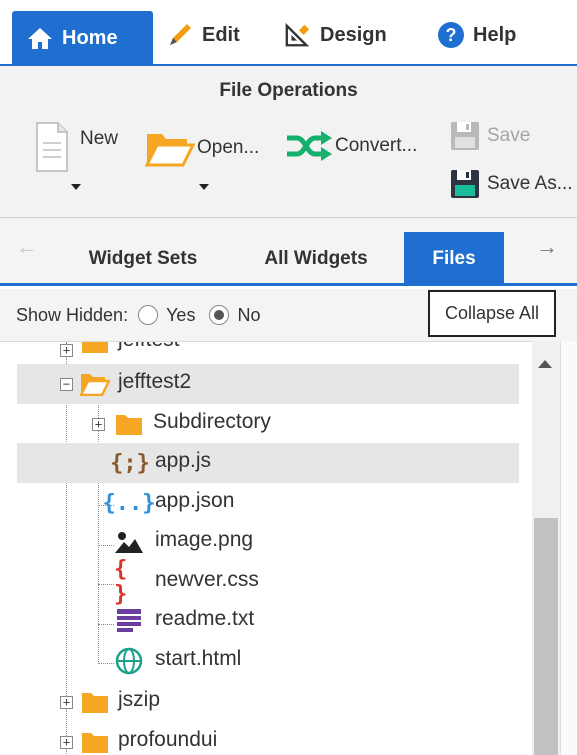  What do you see at coordinates (129, 503) in the screenshot?
I see `json-file-icon: {..}` at bounding box center [129, 503].